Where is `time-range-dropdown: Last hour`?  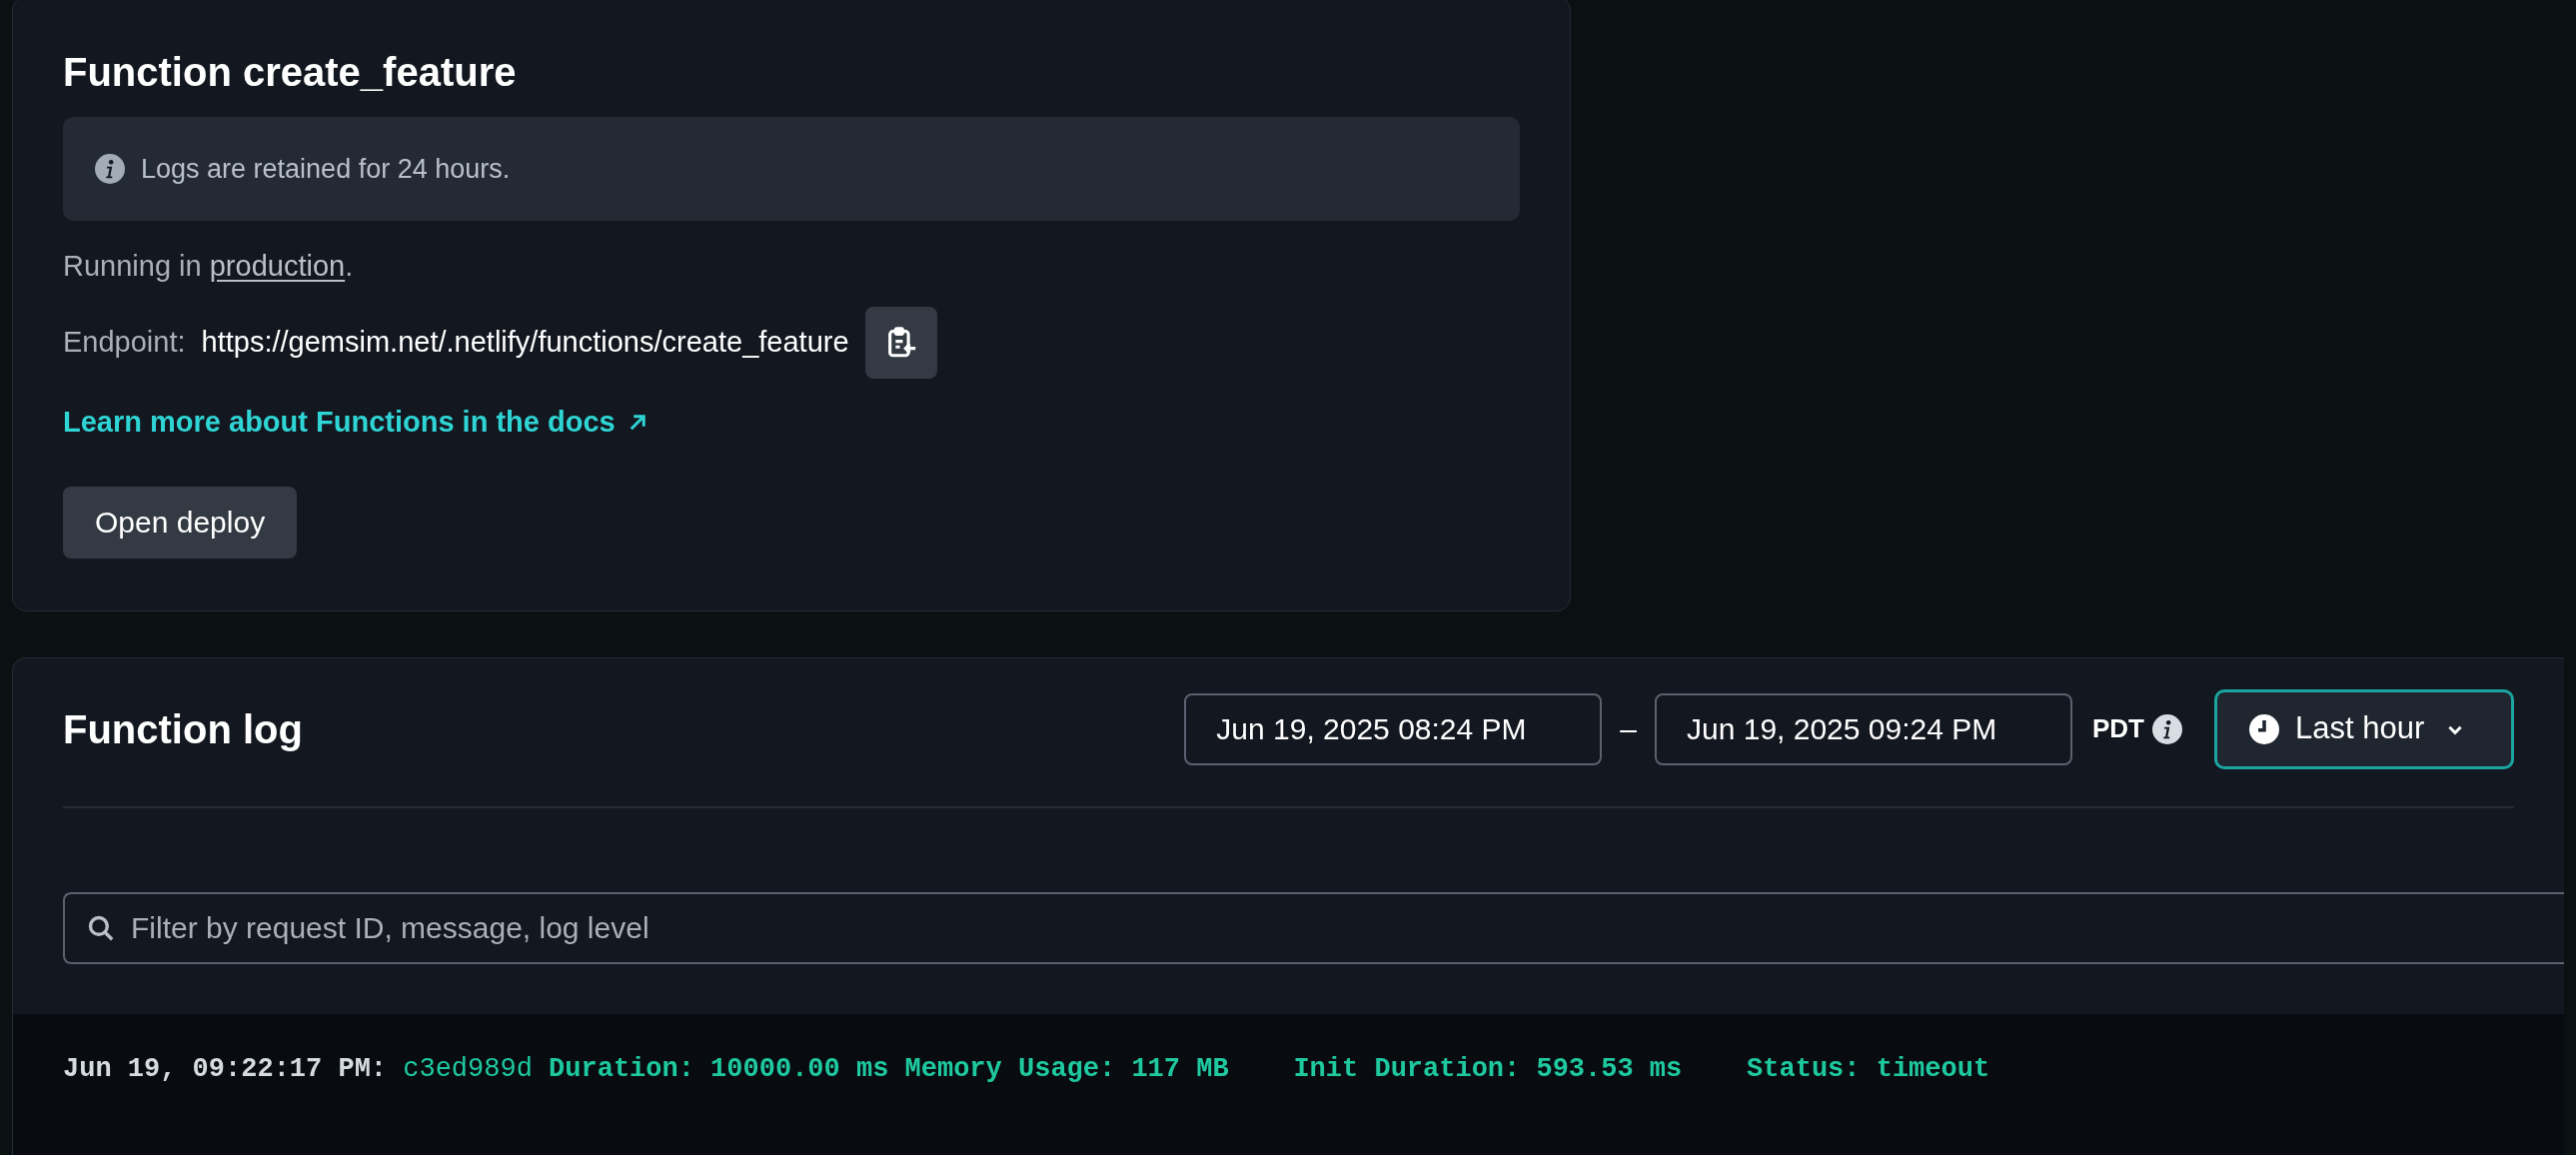
time-range-dropdown: Last hour is located at coordinates (2364, 728).